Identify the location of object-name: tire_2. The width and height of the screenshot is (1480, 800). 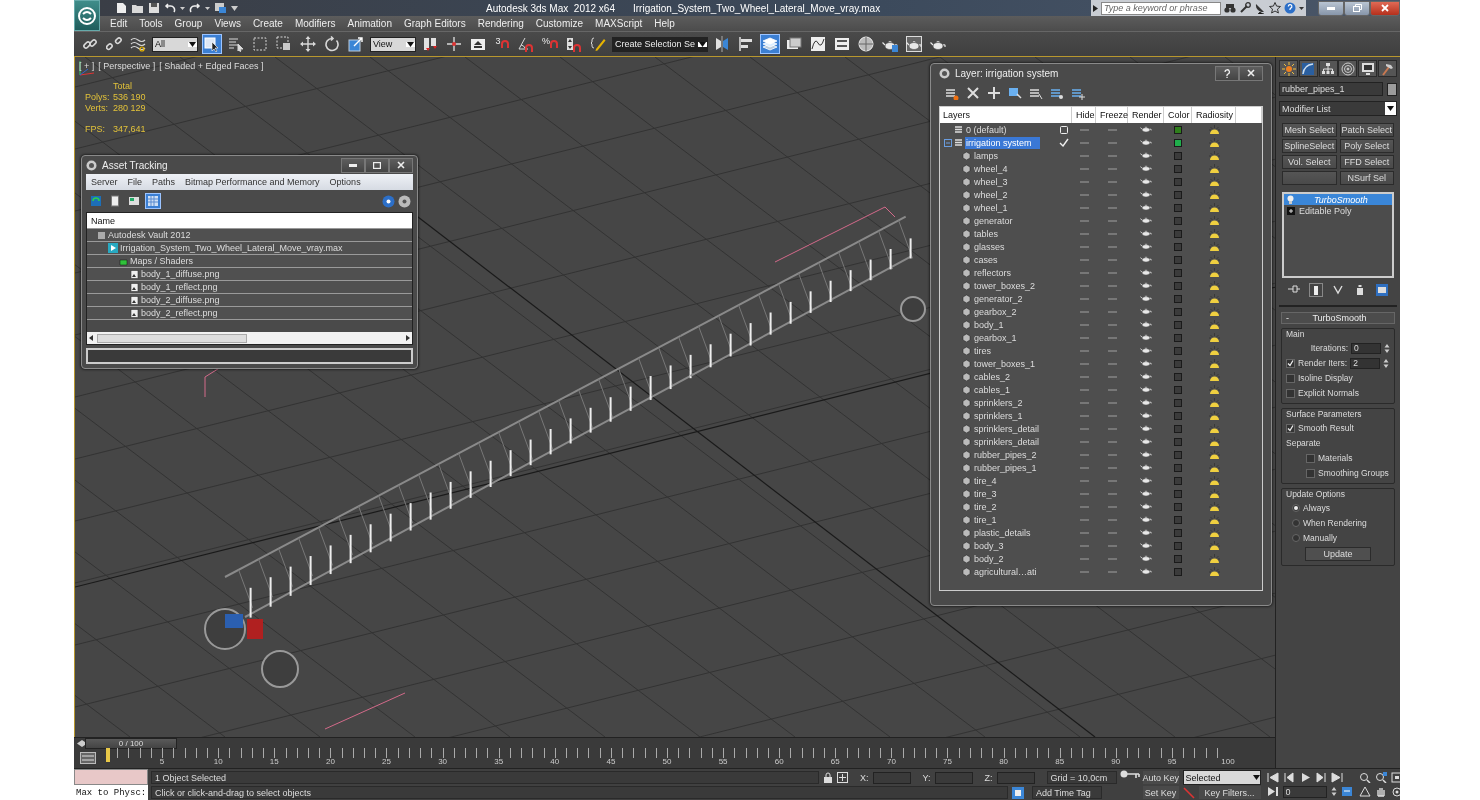
(985, 506).